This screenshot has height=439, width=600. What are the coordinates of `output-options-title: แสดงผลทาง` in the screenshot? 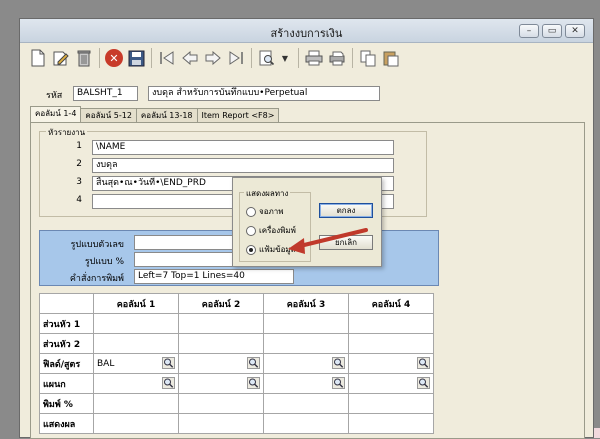 It's located at (267, 193).